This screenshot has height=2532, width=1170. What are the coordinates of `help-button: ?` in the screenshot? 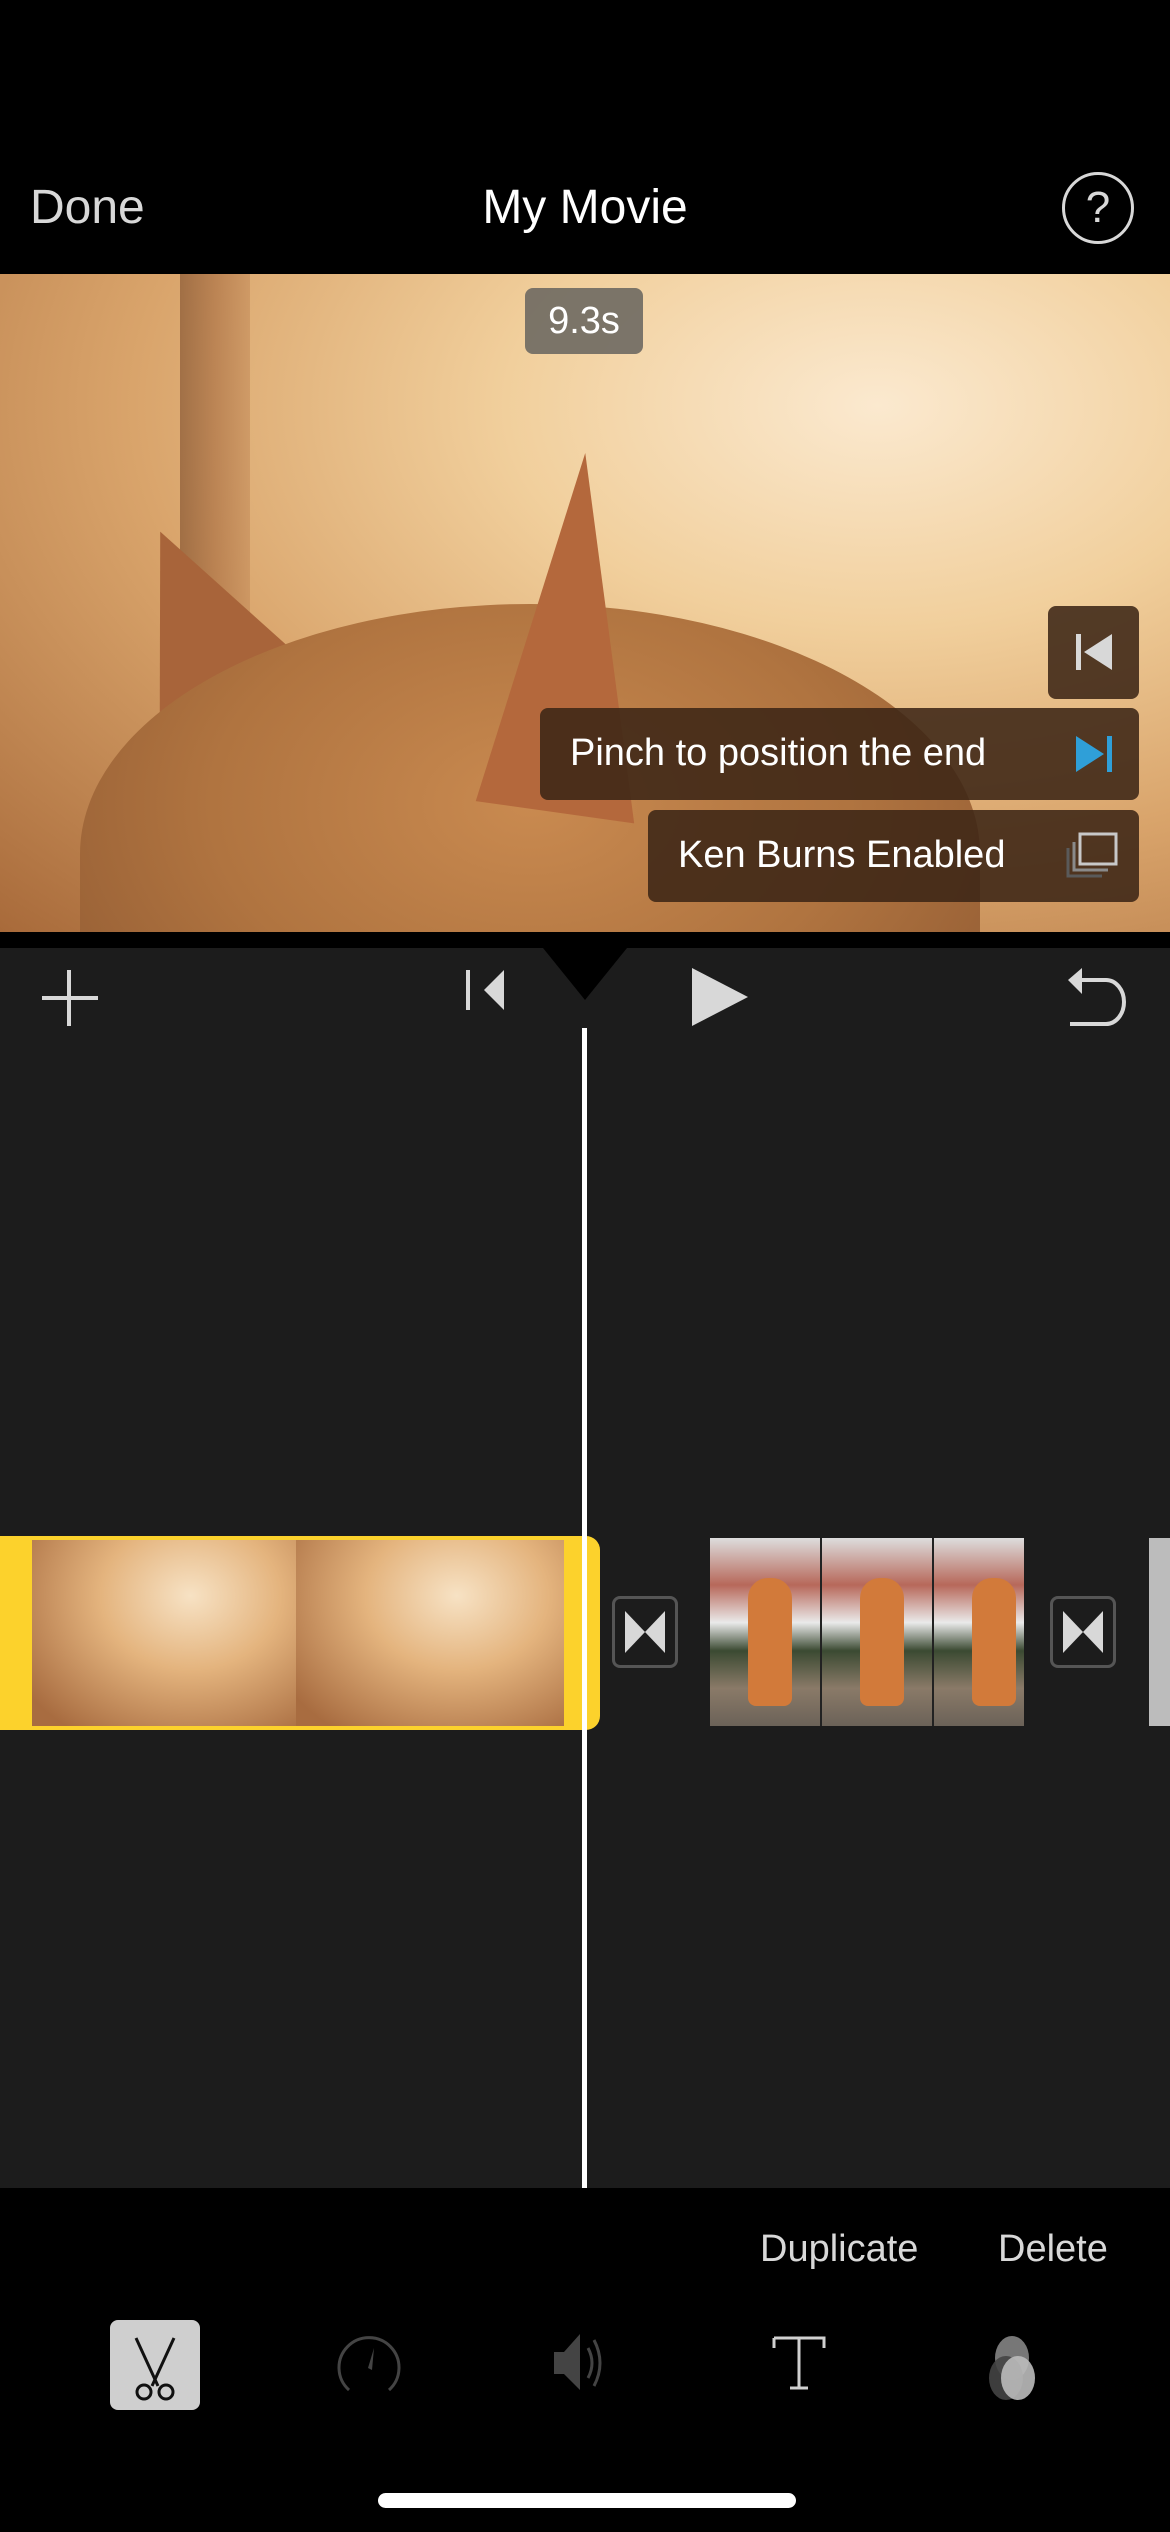 It's located at (1098, 208).